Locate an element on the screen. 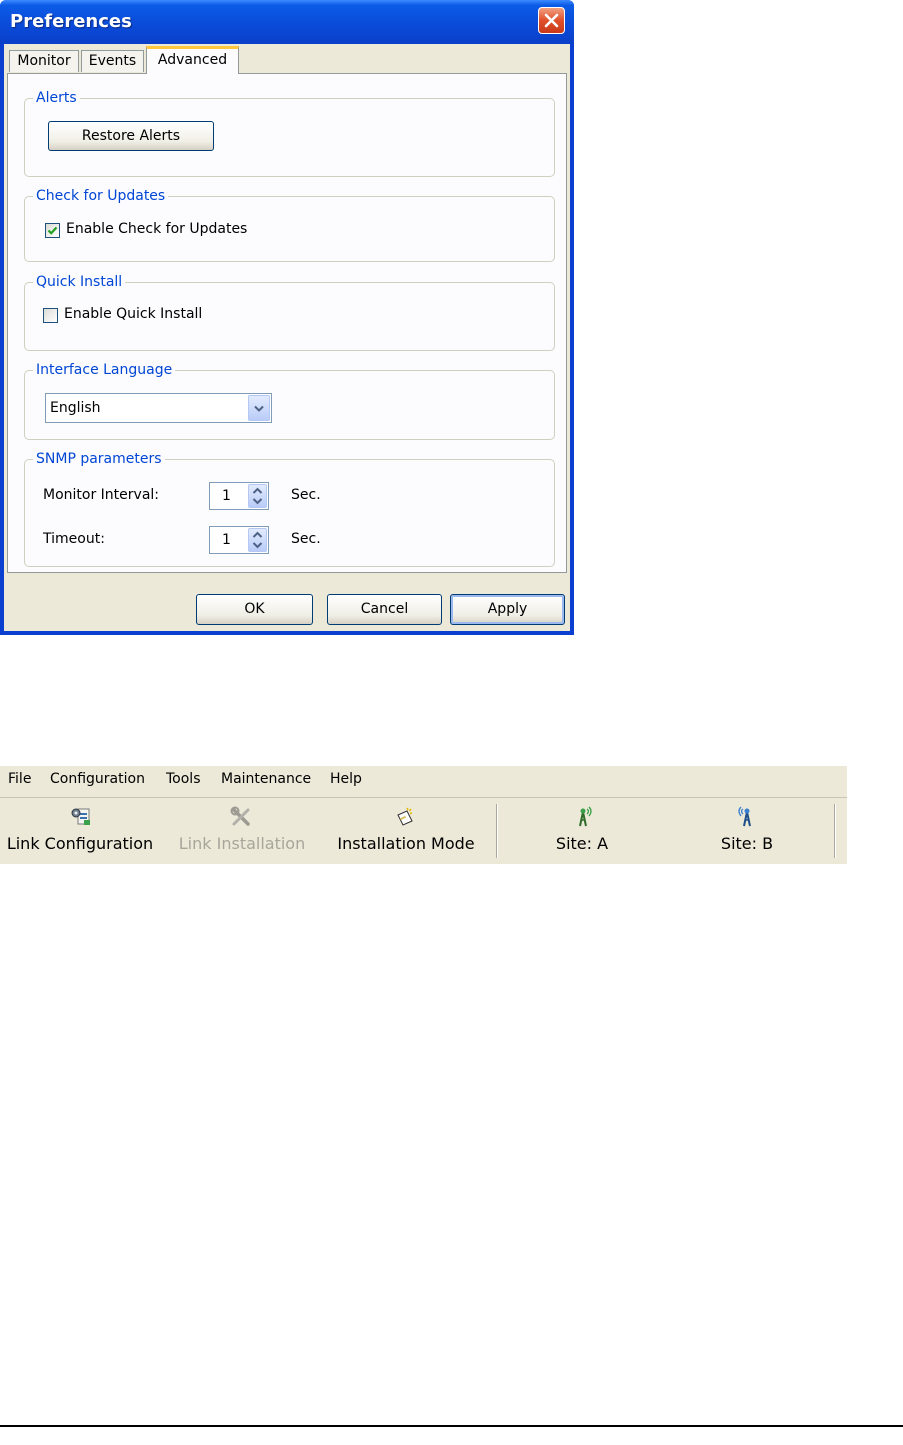 Image resolution: width=903 pixels, height=1445 pixels. tab-monitor: Monitor is located at coordinates (44, 61).